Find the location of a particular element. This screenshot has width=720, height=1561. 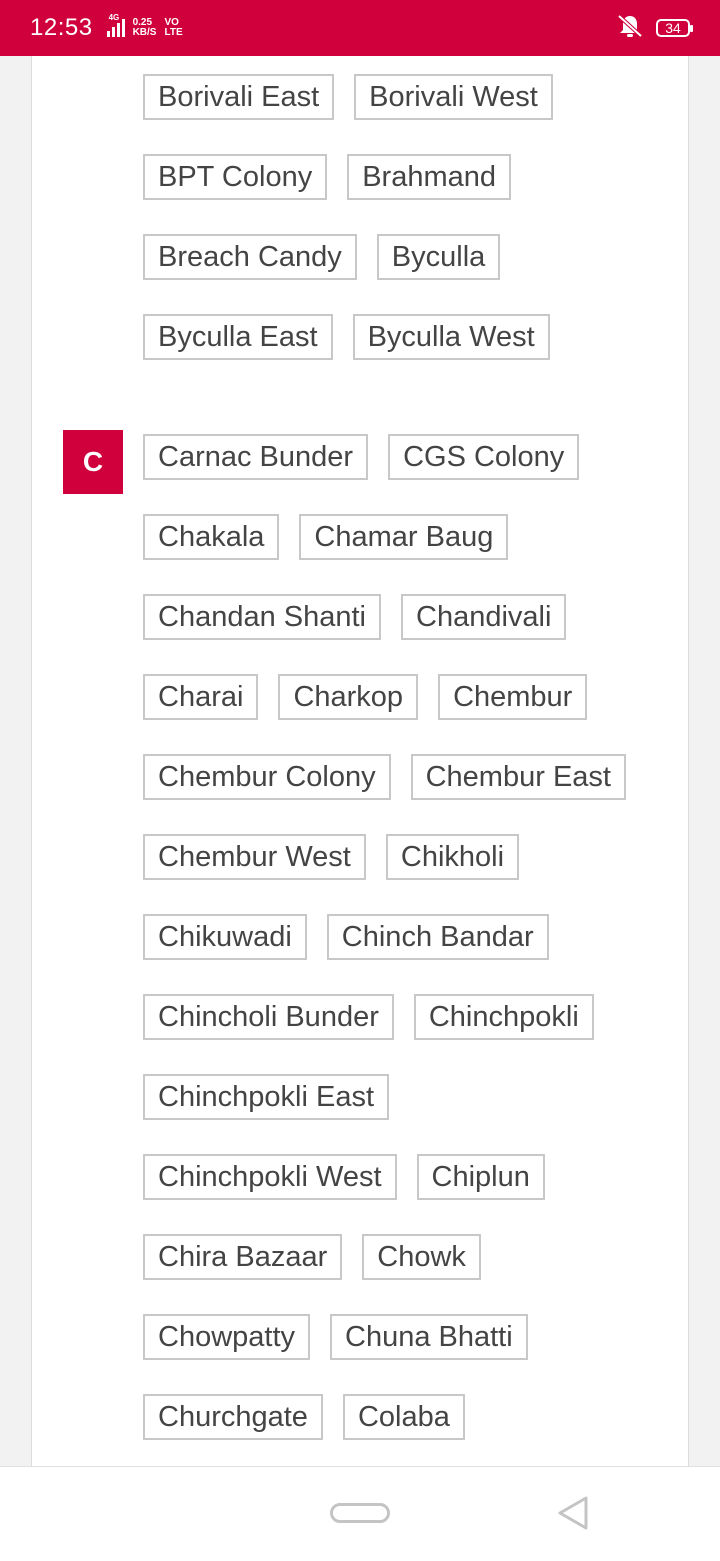

chip-row: BPT Colony Brahmand is located at coordinates (327, 177).